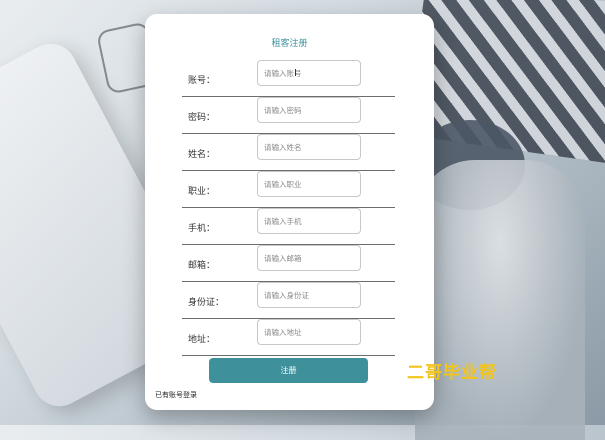 The height and width of the screenshot is (440, 605). I want to click on account-input, so click(309, 73).